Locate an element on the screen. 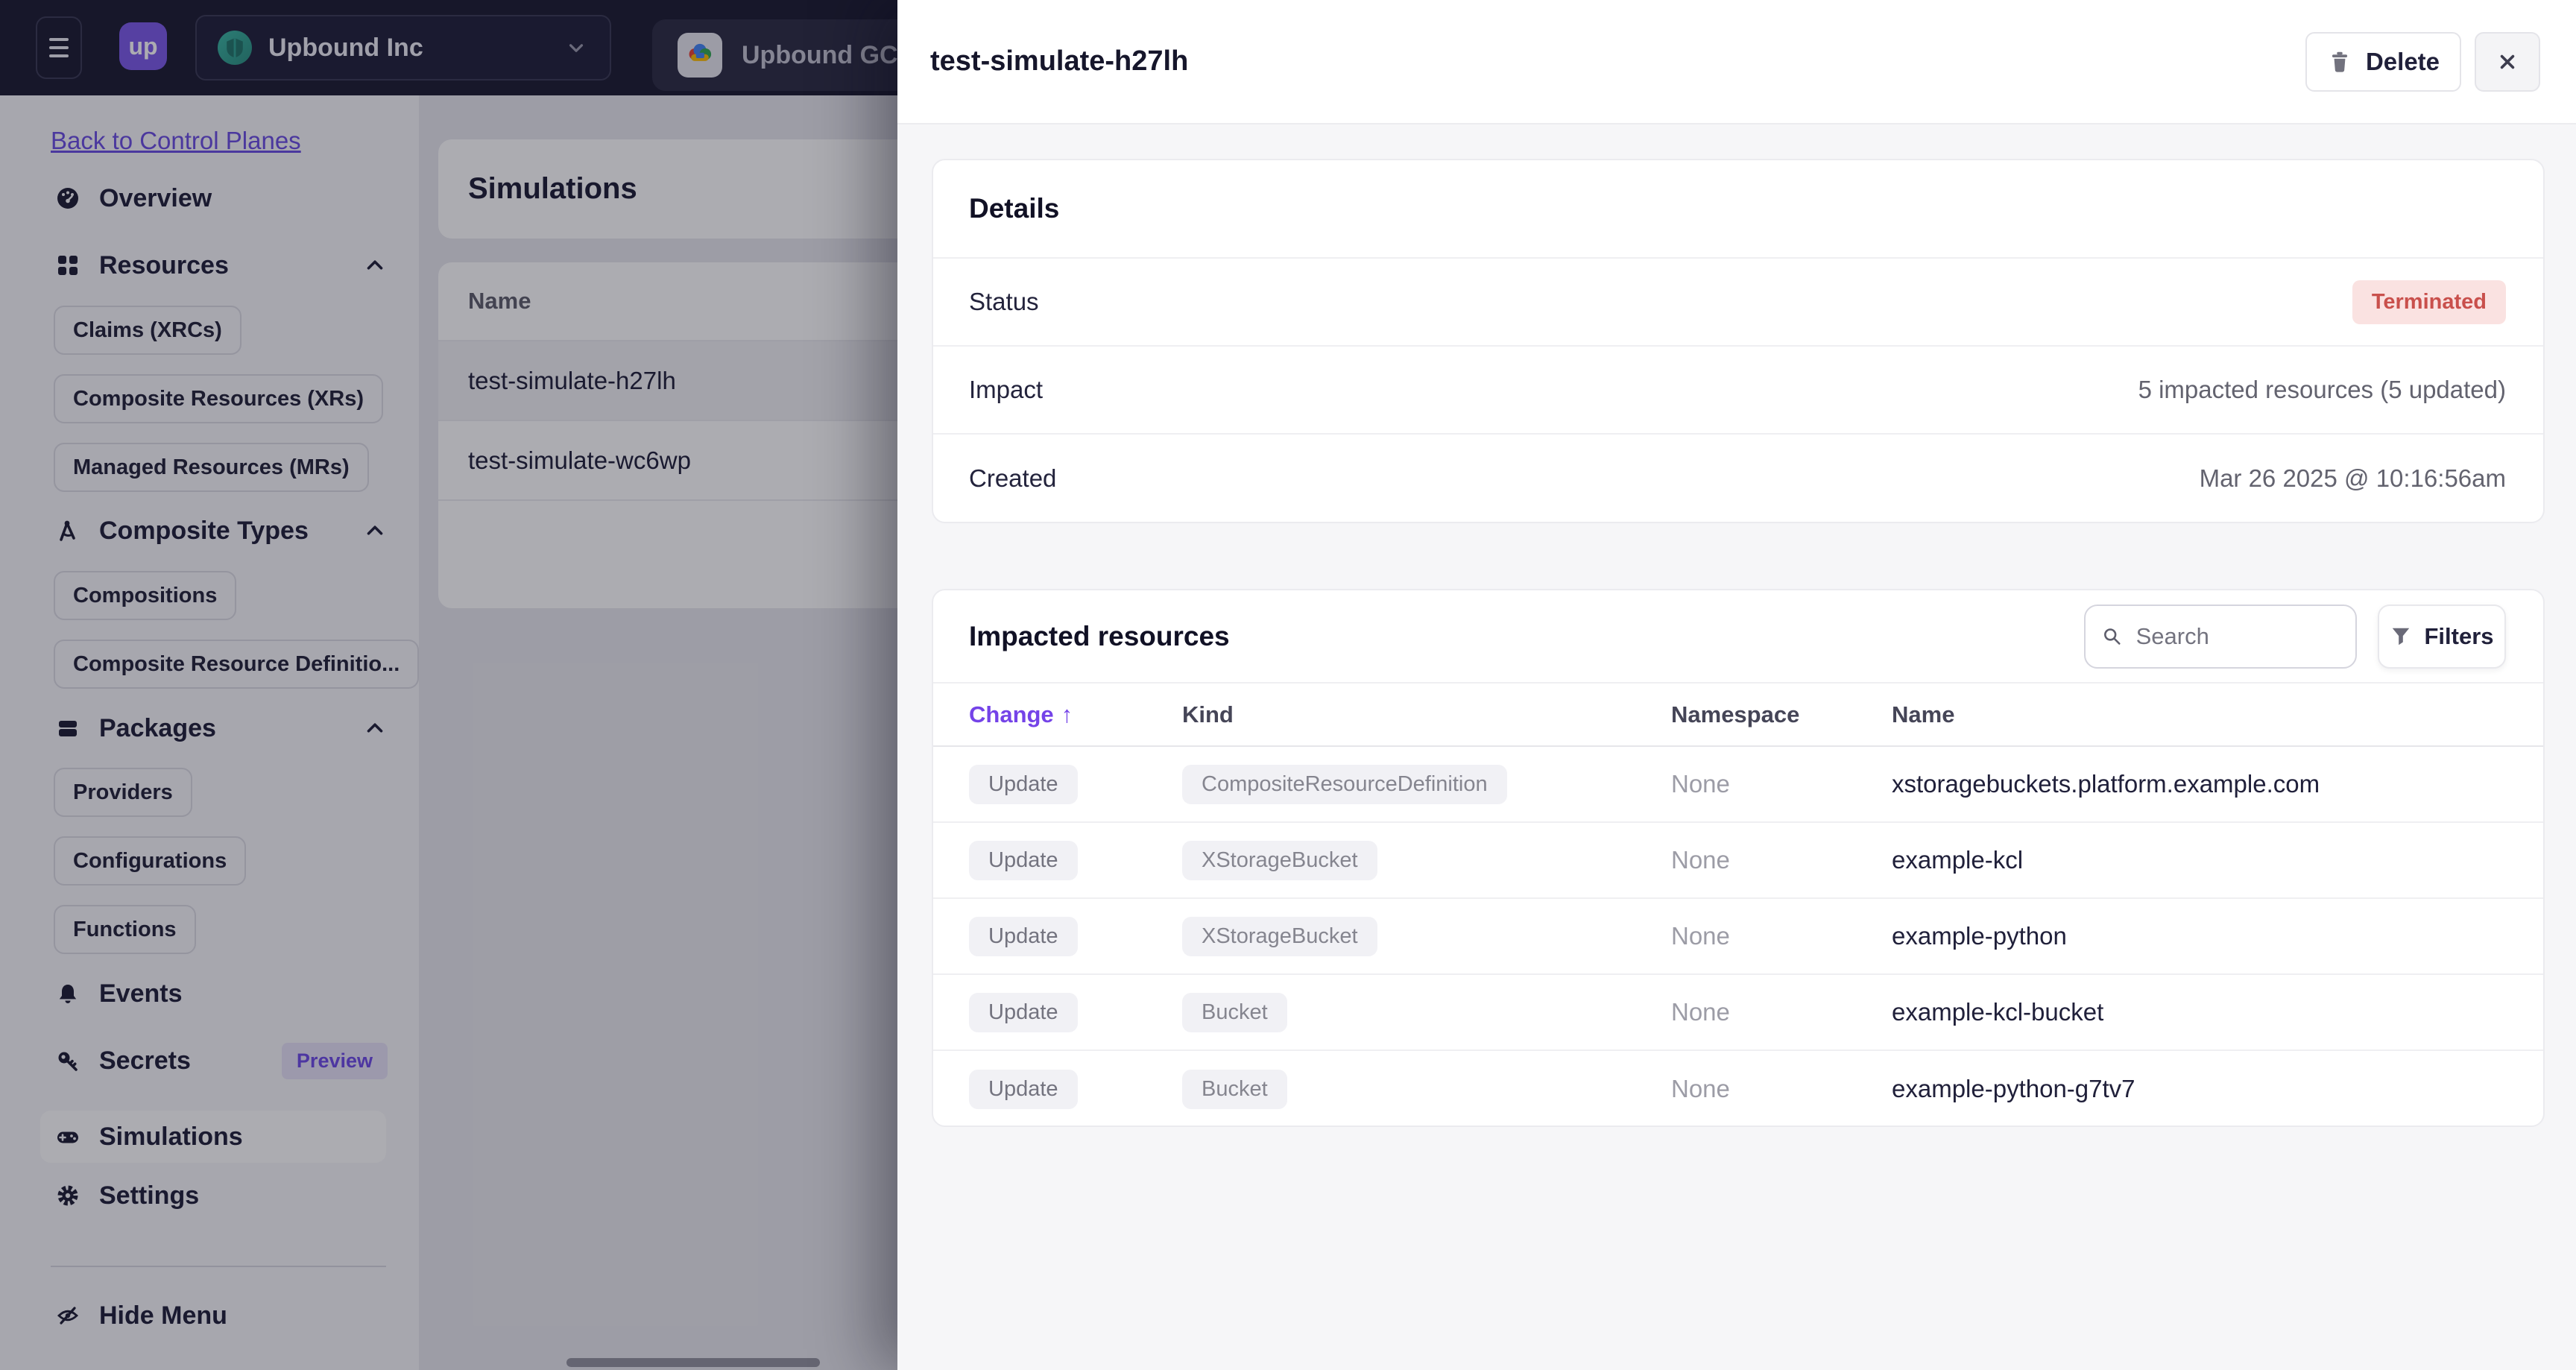  close-icon is located at coordinates (2507, 61).